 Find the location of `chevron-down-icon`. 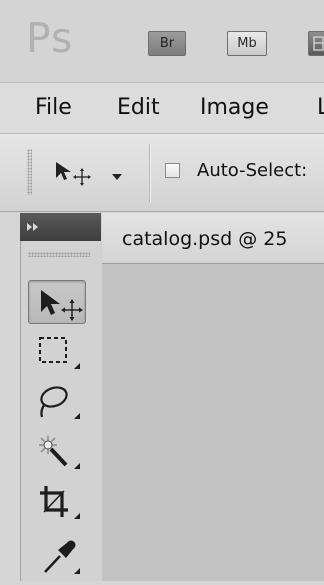

chevron-down-icon is located at coordinates (117, 177).